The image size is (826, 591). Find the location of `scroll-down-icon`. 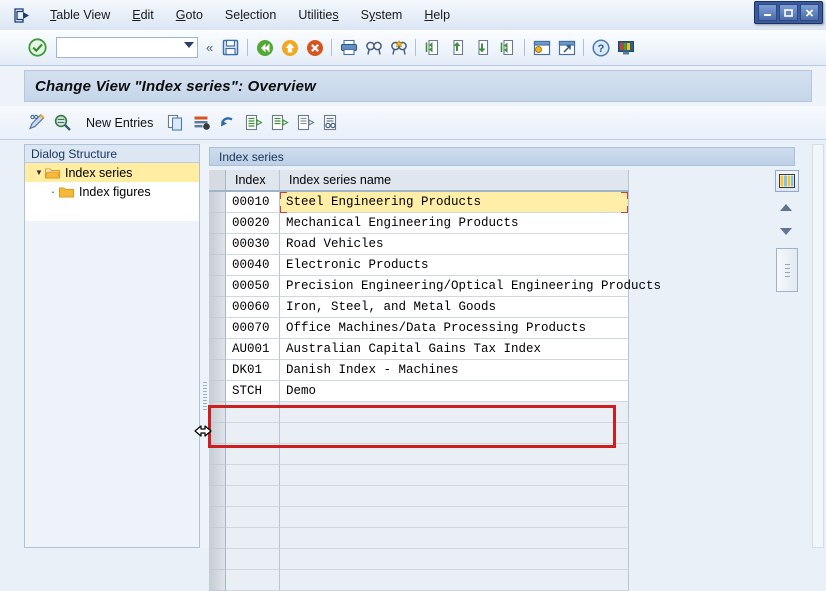

scroll-down-icon is located at coordinates (786, 231).